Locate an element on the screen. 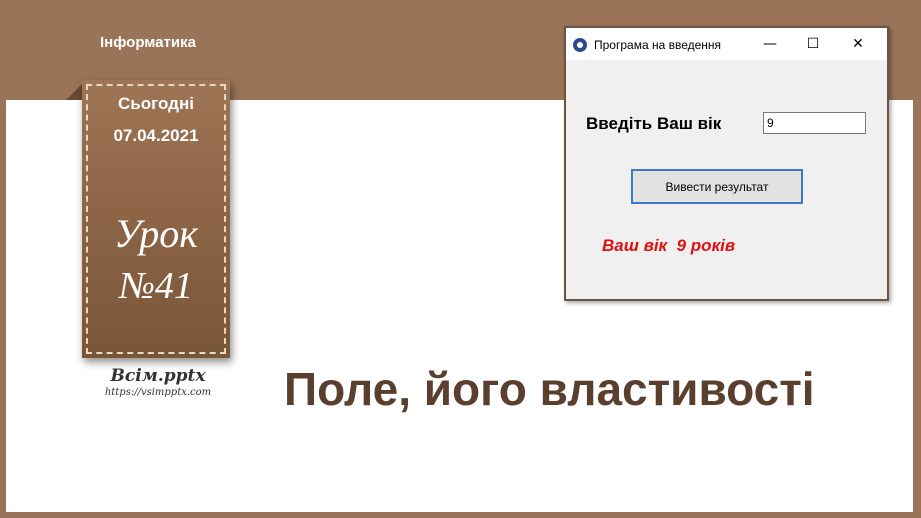 The image size is (921, 518). site-logo: Всім.pptx https://vsimpptx.com is located at coordinates (158, 382).